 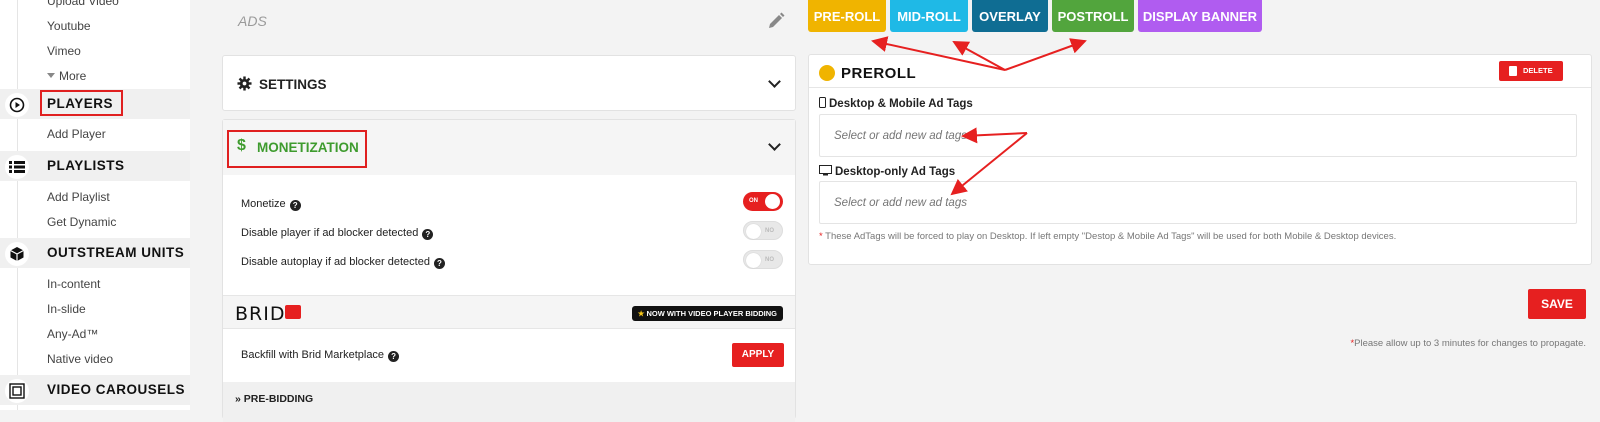 I want to click on preroll-dot-icon, so click(x=827, y=73).